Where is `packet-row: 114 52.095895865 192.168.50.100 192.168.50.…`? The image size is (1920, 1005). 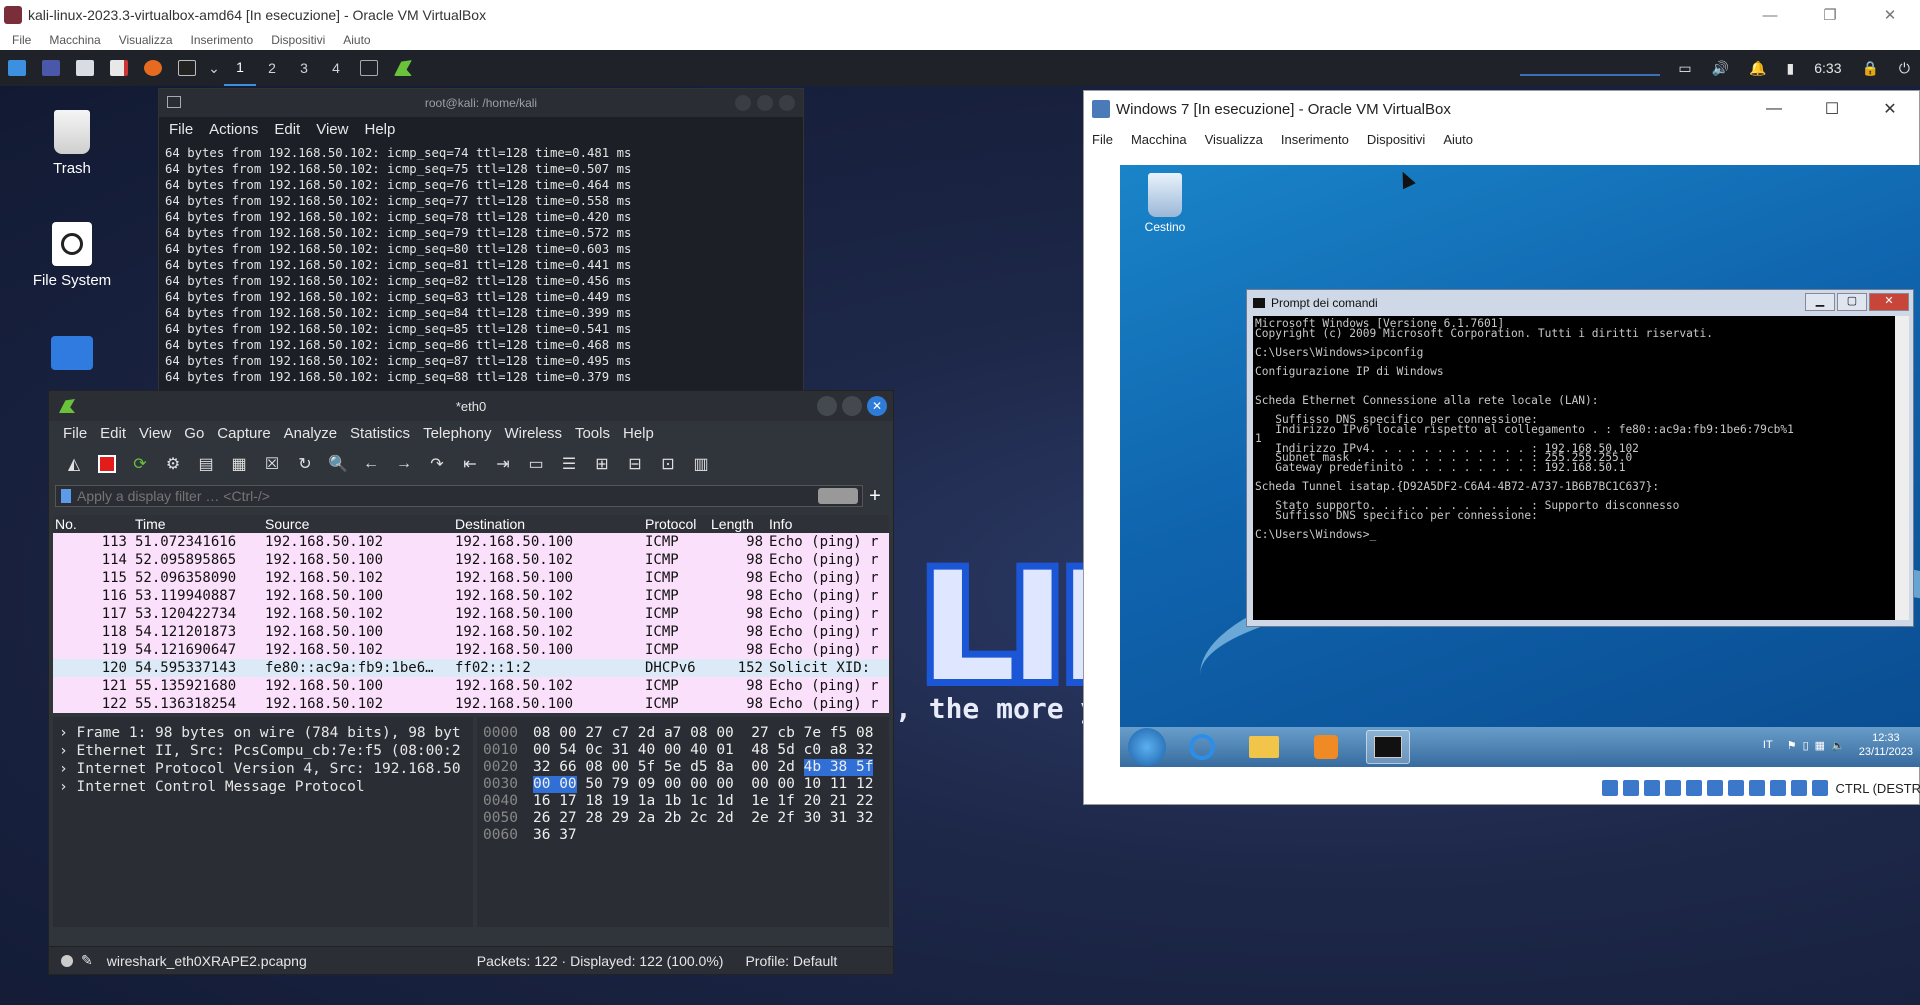 packet-row: 114 52.095895865 192.168.50.100 192.168.50.… is located at coordinates (471, 560).